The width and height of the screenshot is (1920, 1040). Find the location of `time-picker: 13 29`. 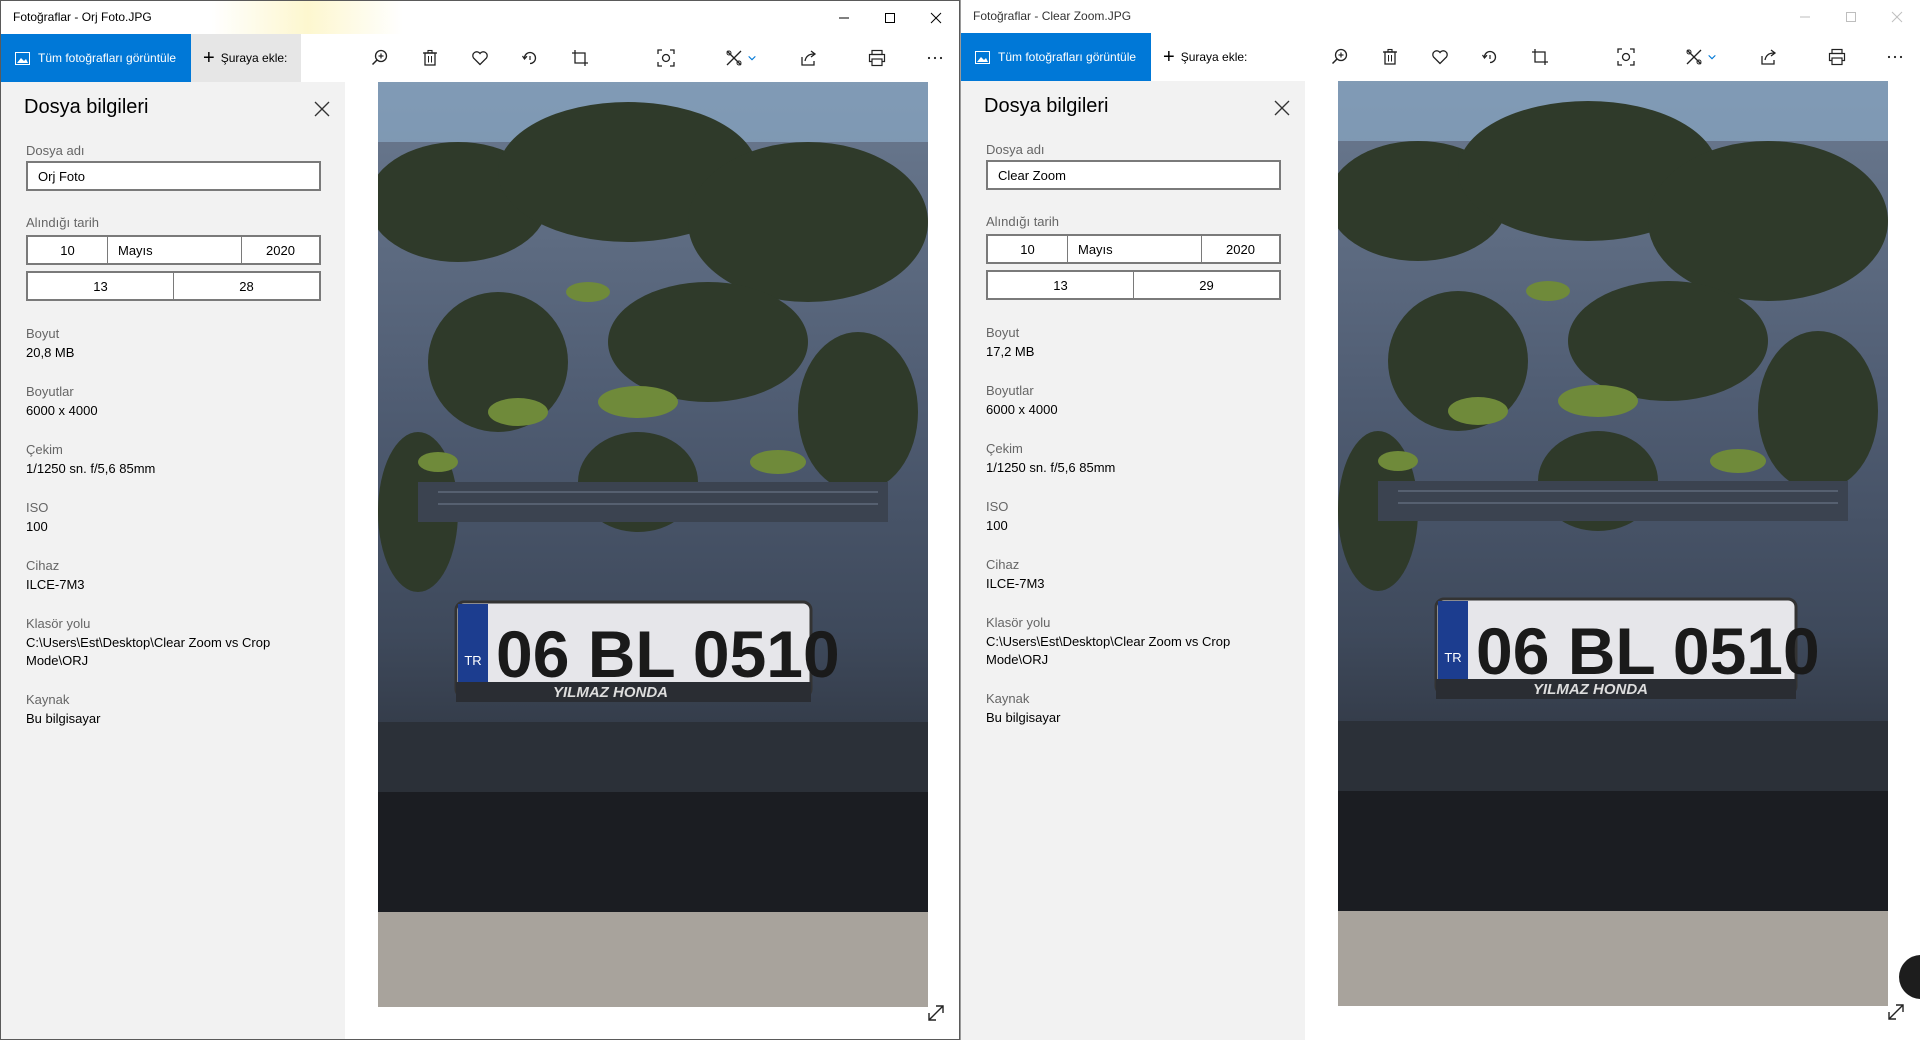

time-picker: 13 29 is located at coordinates (1133, 285).